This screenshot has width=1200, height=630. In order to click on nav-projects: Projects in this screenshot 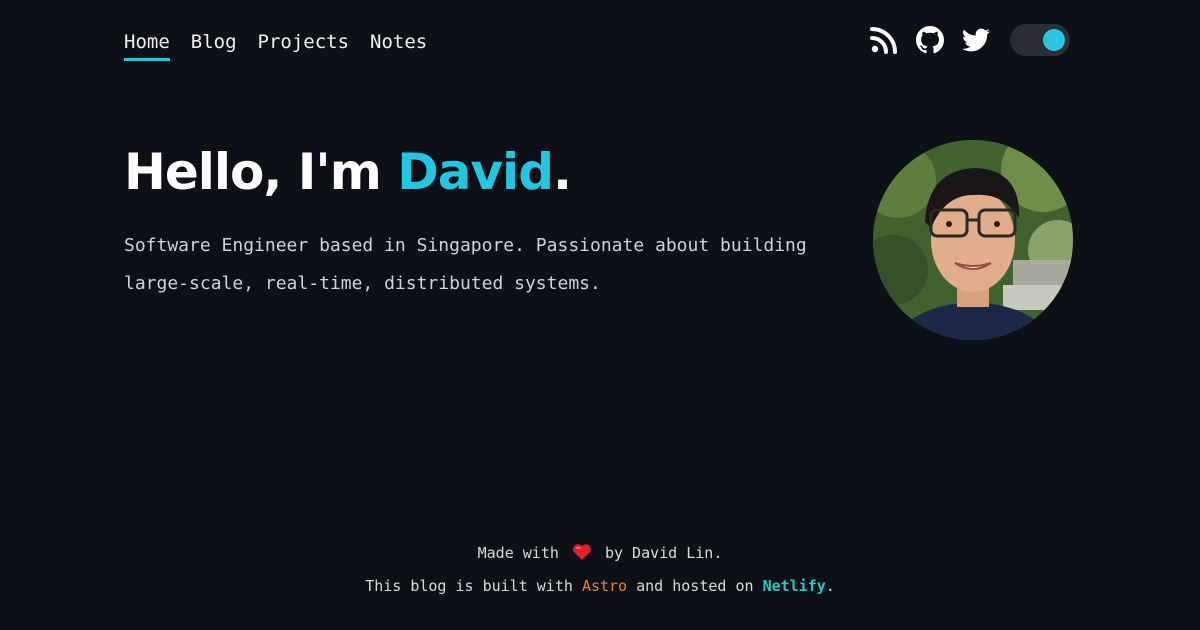, I will do `click(304, 44)`.